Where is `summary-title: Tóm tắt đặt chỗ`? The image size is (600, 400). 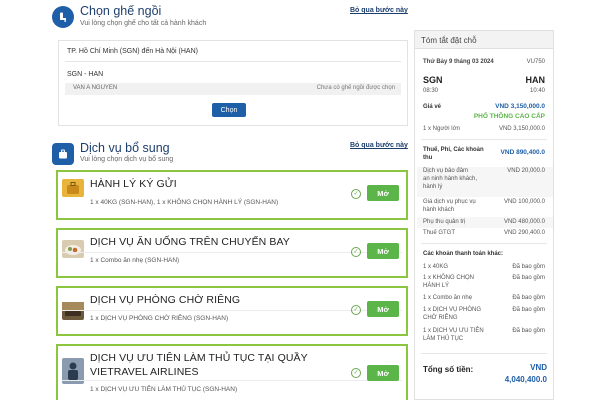 summary-title: Tóm tắt đặt chỗ is located at coordinates (484, 40).